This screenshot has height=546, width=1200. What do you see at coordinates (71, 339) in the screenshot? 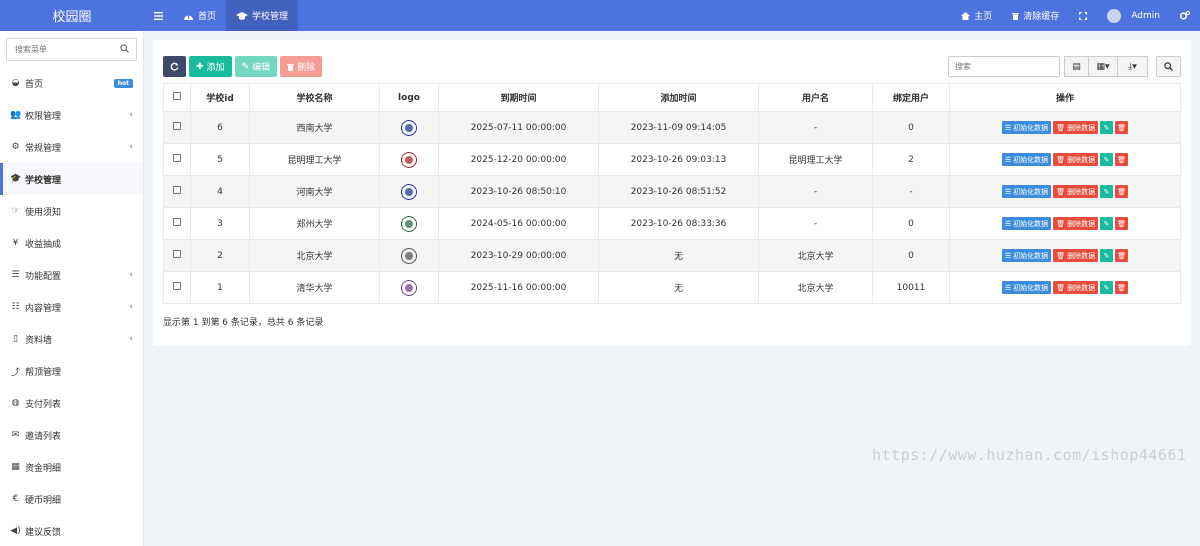
I see `sidebar-item-resource-wall: ▯ 资料墙 ‹` at bounding box center [71, 339].